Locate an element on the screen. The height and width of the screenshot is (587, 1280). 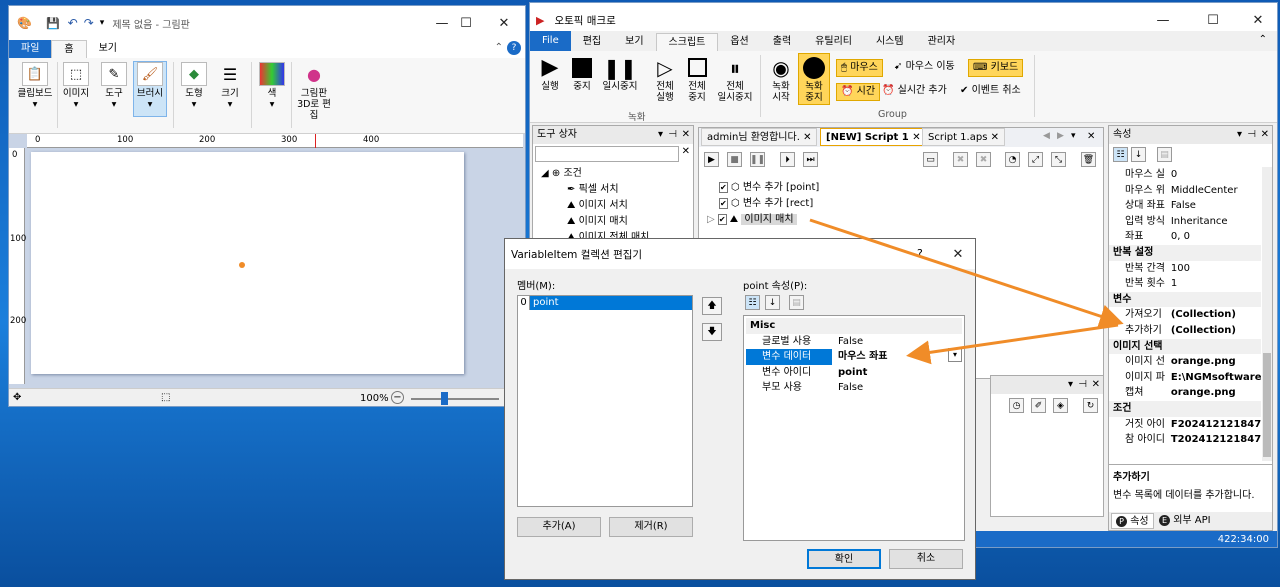
property-category: Misc is located at coordinates (854, 326).